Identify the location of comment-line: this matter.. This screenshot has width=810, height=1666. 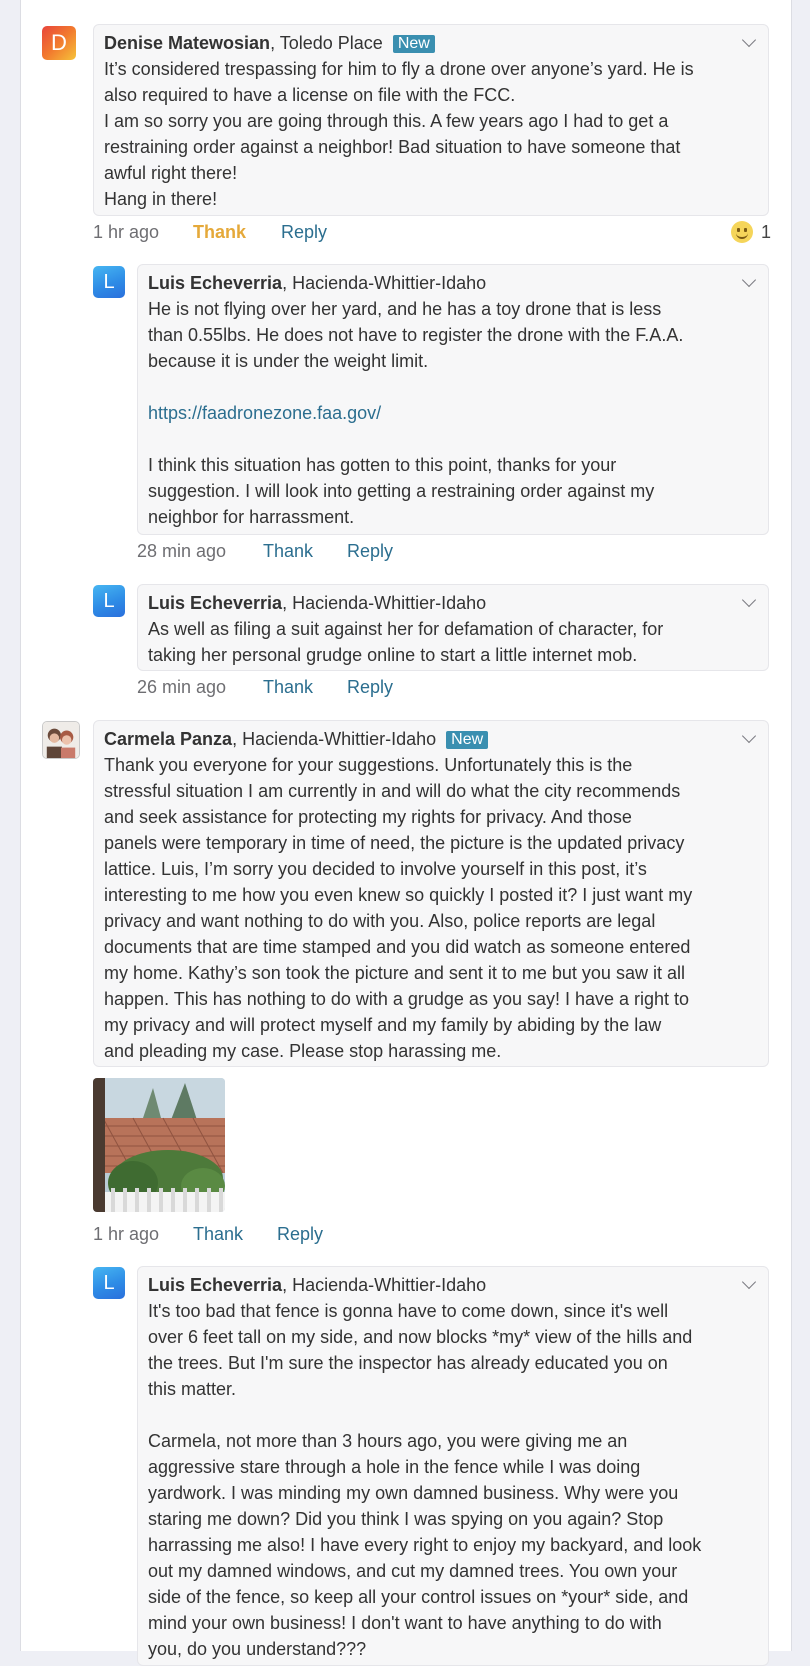
(192, 1389).